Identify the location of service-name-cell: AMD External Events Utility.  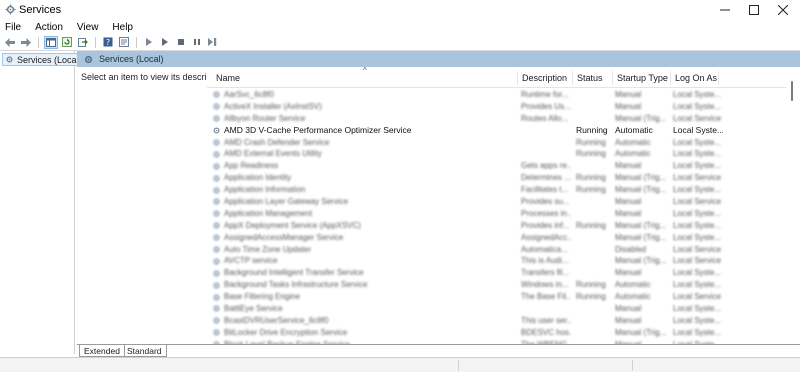
(362, 154).